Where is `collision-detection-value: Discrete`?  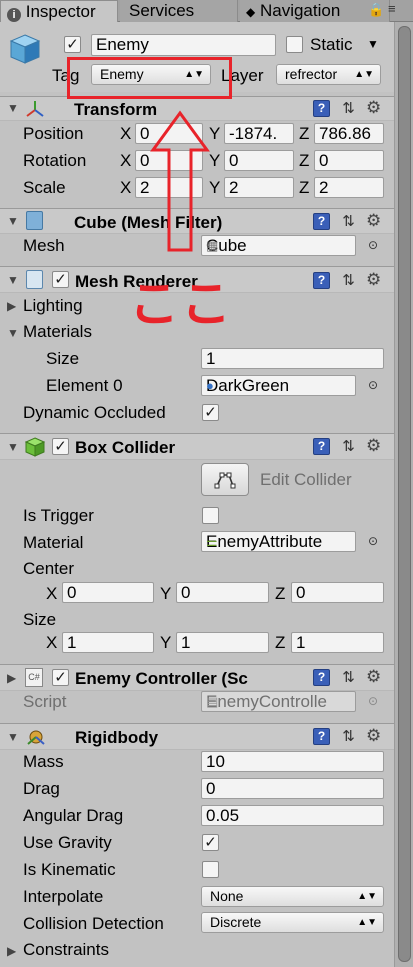 collision-detection-value: Discrete is located at coordinates (236, 922).